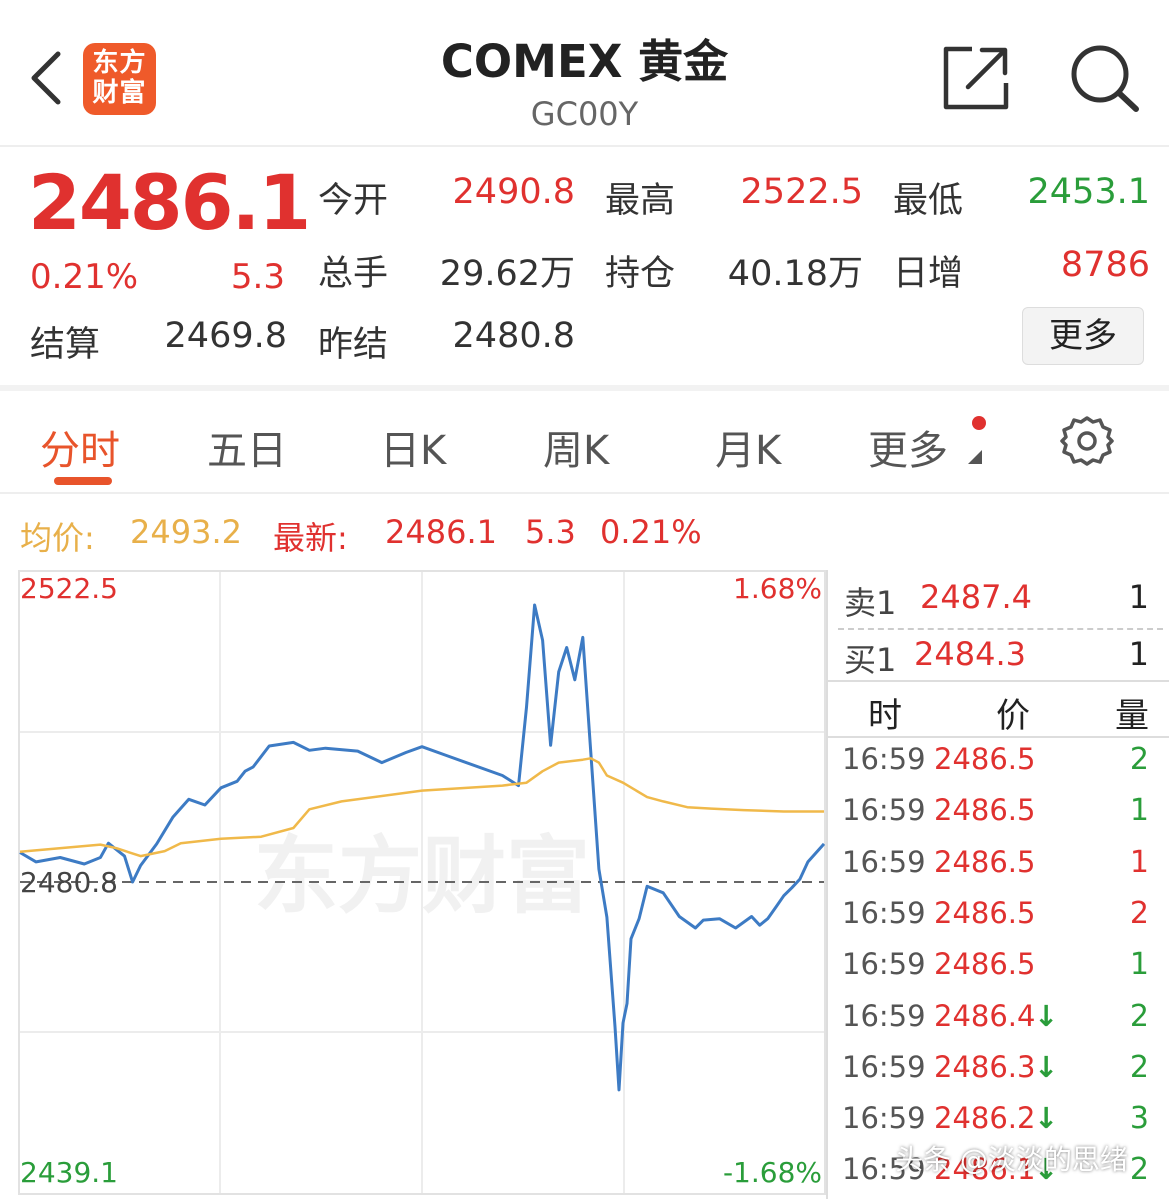 The image size is (1169, 1203). I want to click on latest-price-value: 2486.1, so click(441, 532).